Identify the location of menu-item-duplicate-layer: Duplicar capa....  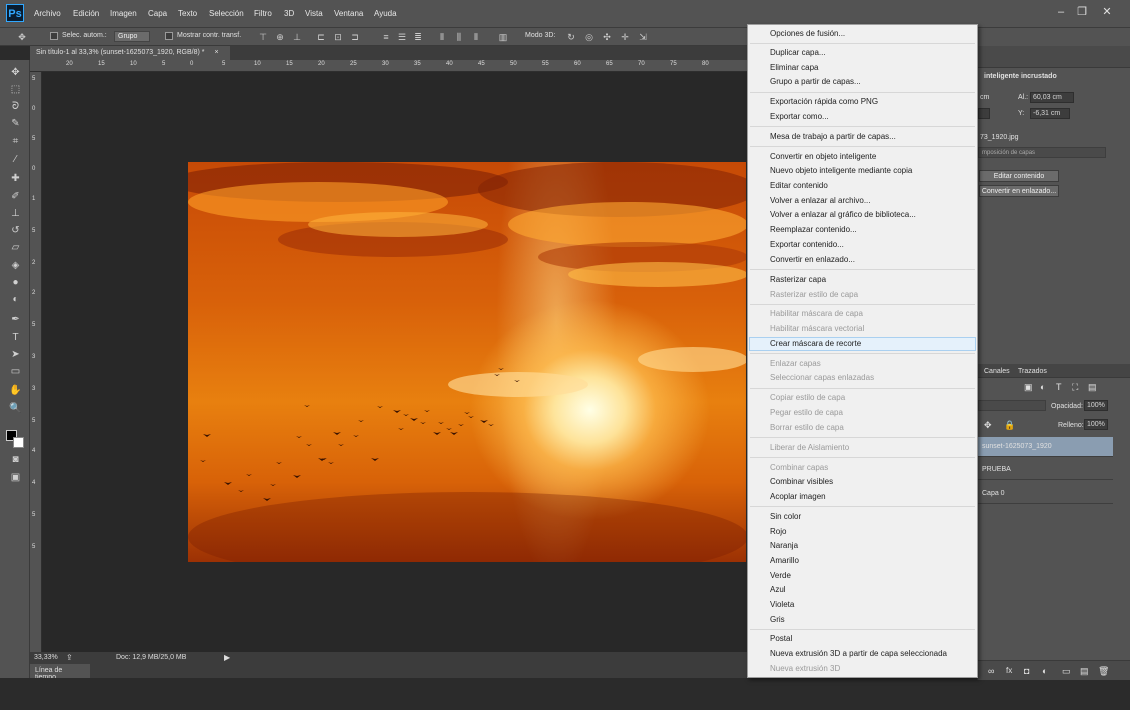
(798, 53).